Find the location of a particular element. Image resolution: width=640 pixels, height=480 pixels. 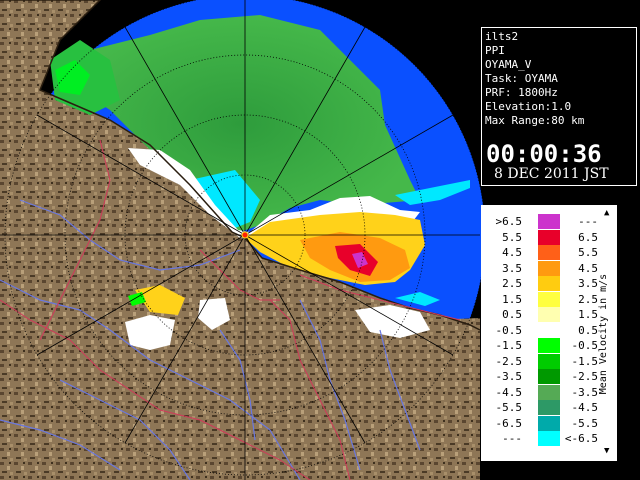

legend-row: 2.5 3.5 is located at coordinates (540, 283).